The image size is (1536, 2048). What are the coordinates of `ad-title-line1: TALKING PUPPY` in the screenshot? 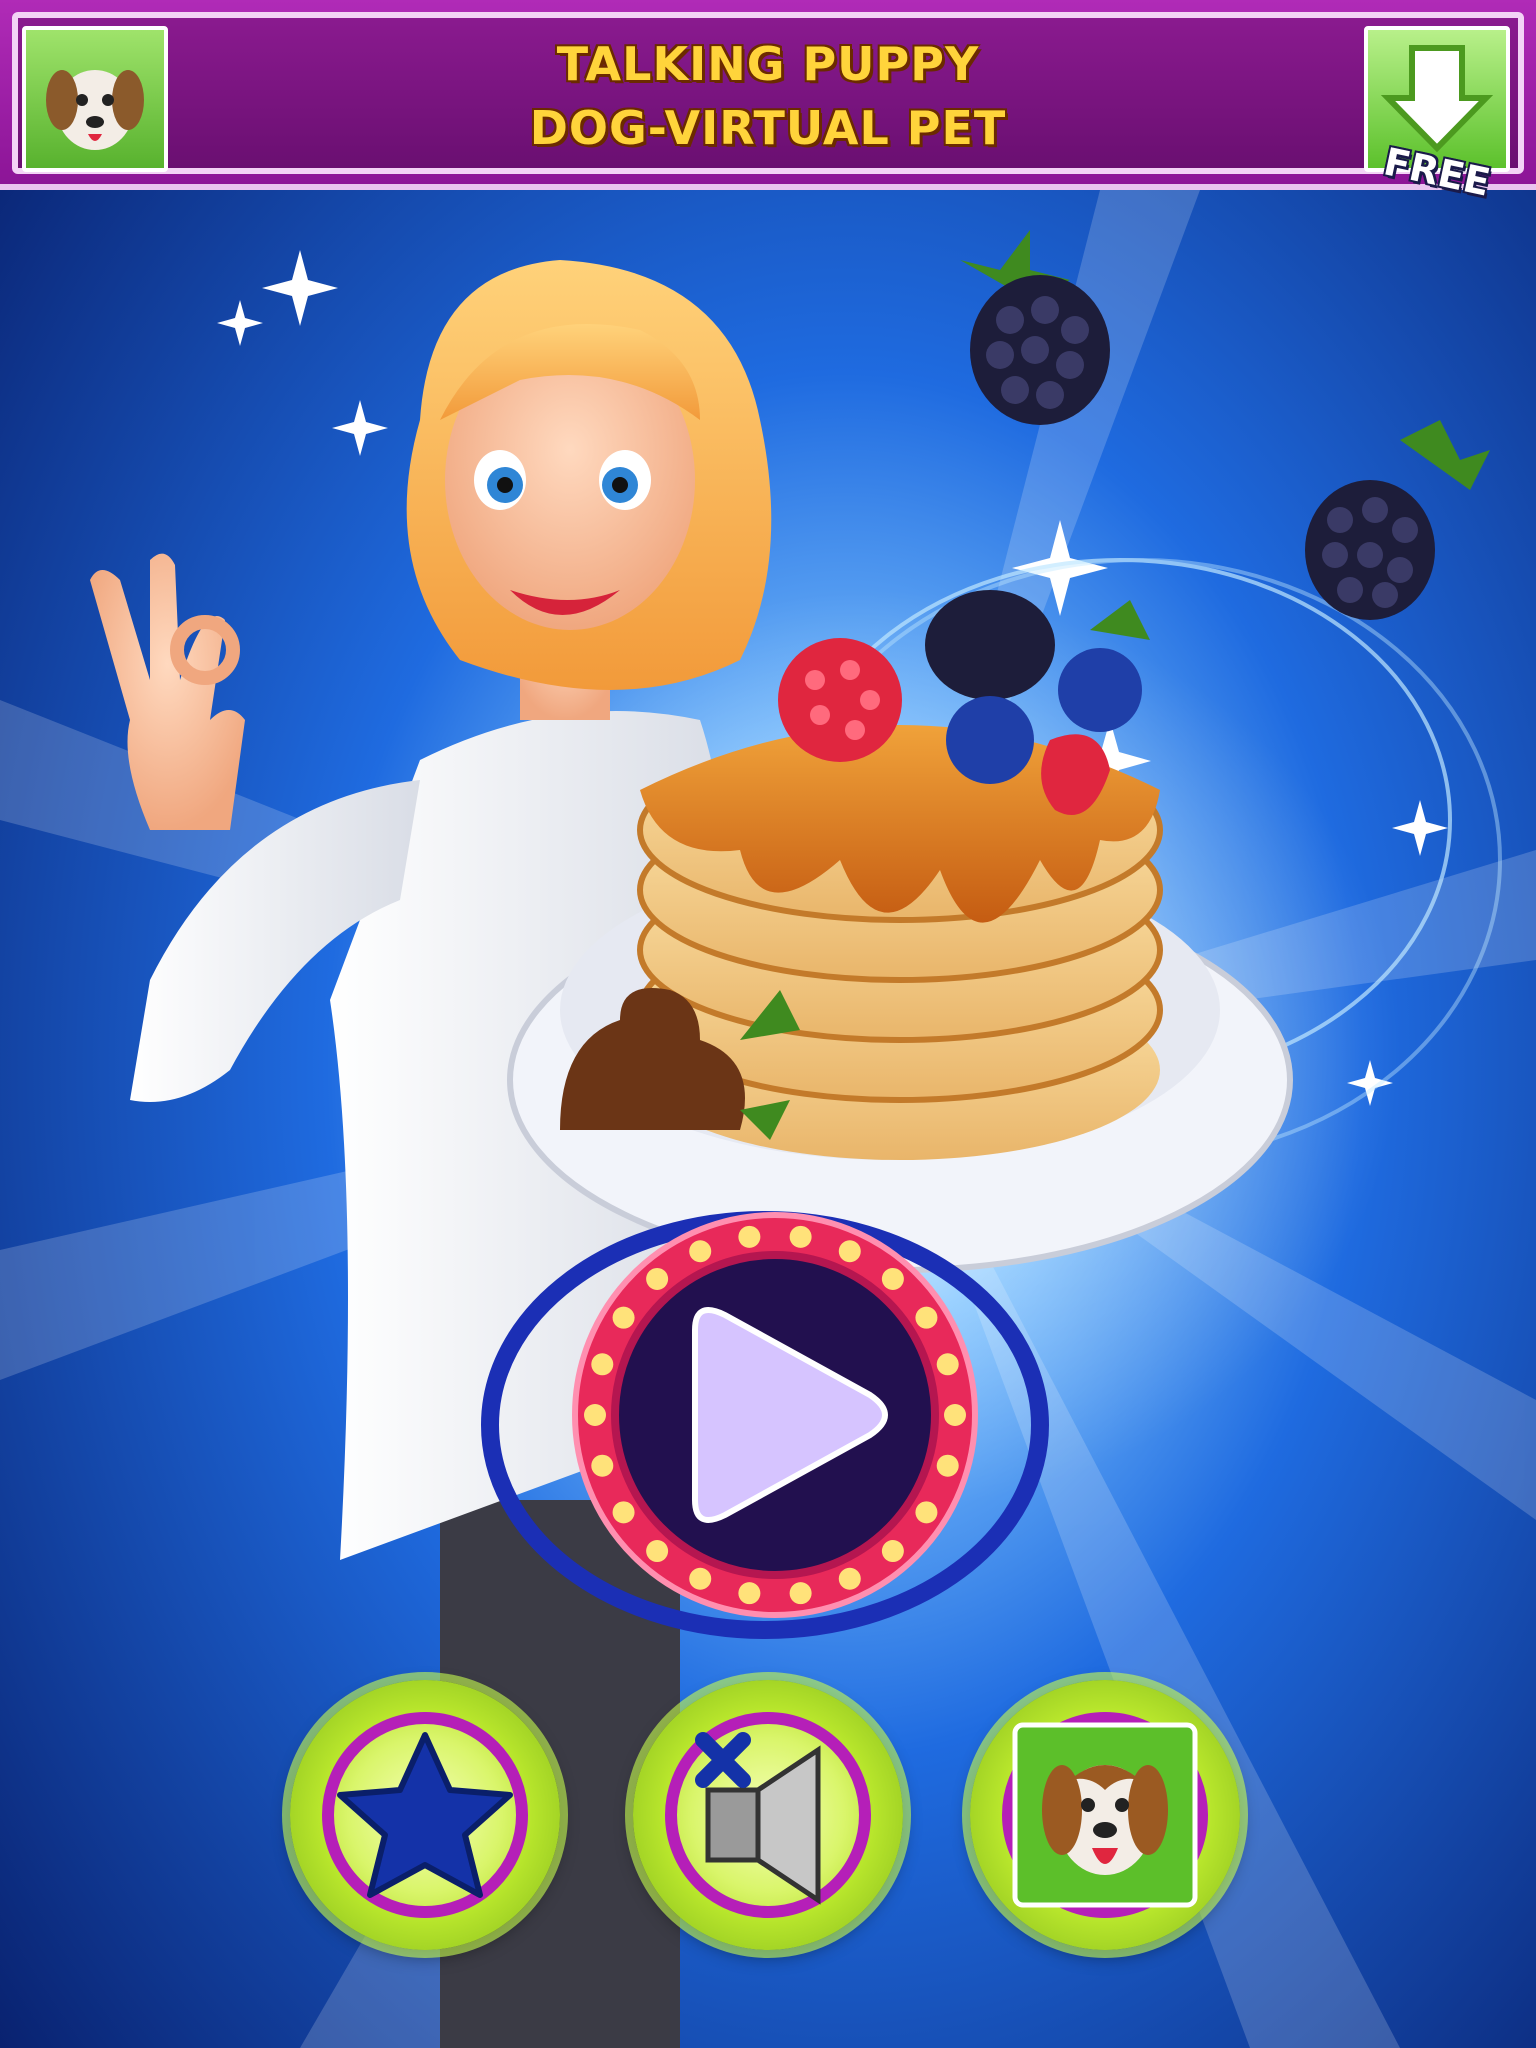 It's located at (768, 64).